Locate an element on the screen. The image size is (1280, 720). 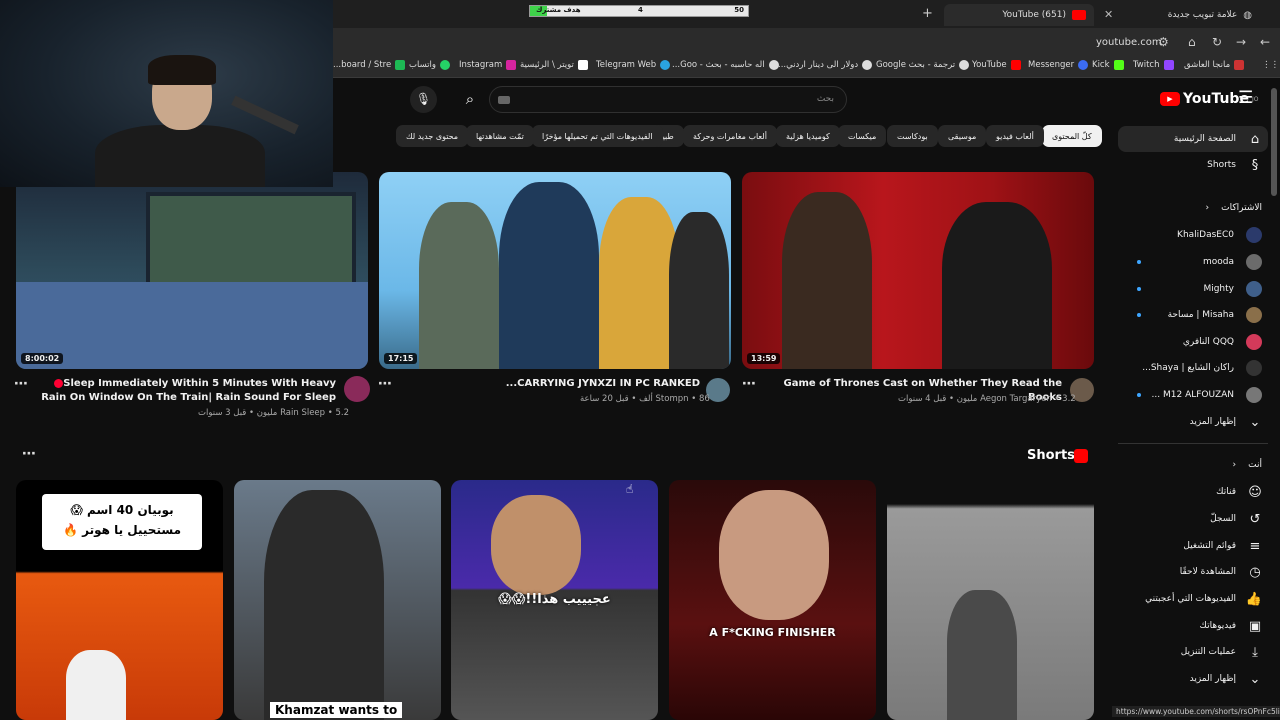
sidebar-subscriptions-header: الاشتراكات ‹ is located at coordinates (1193, 208).